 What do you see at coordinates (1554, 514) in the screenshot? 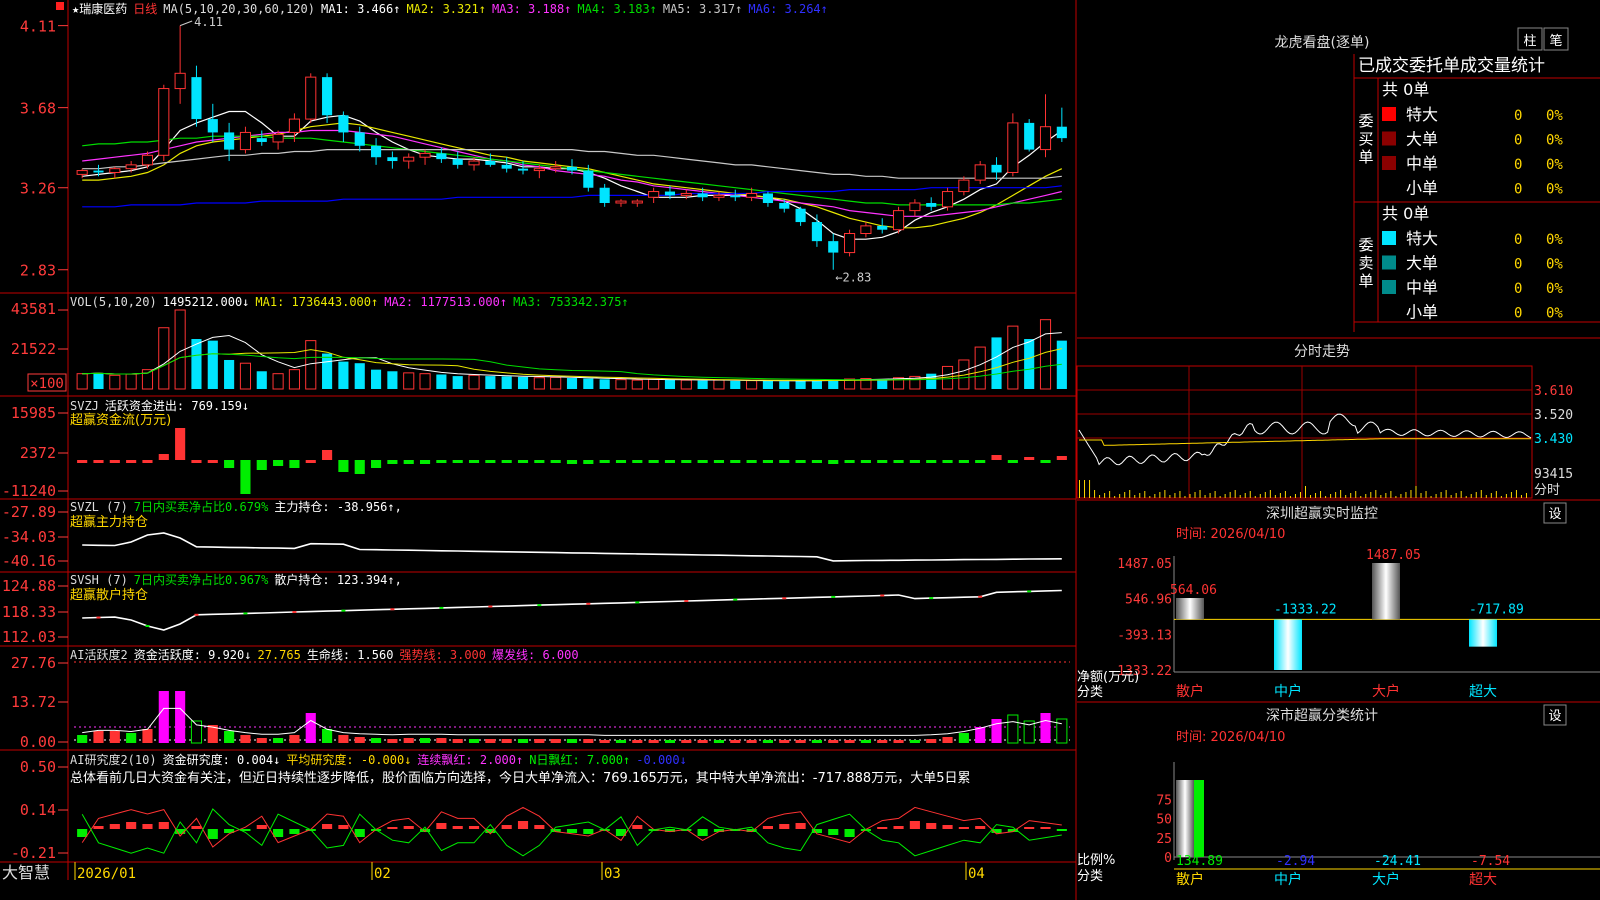
I see `monitor-settings-label: 设` at bounding box center [1554, 514].